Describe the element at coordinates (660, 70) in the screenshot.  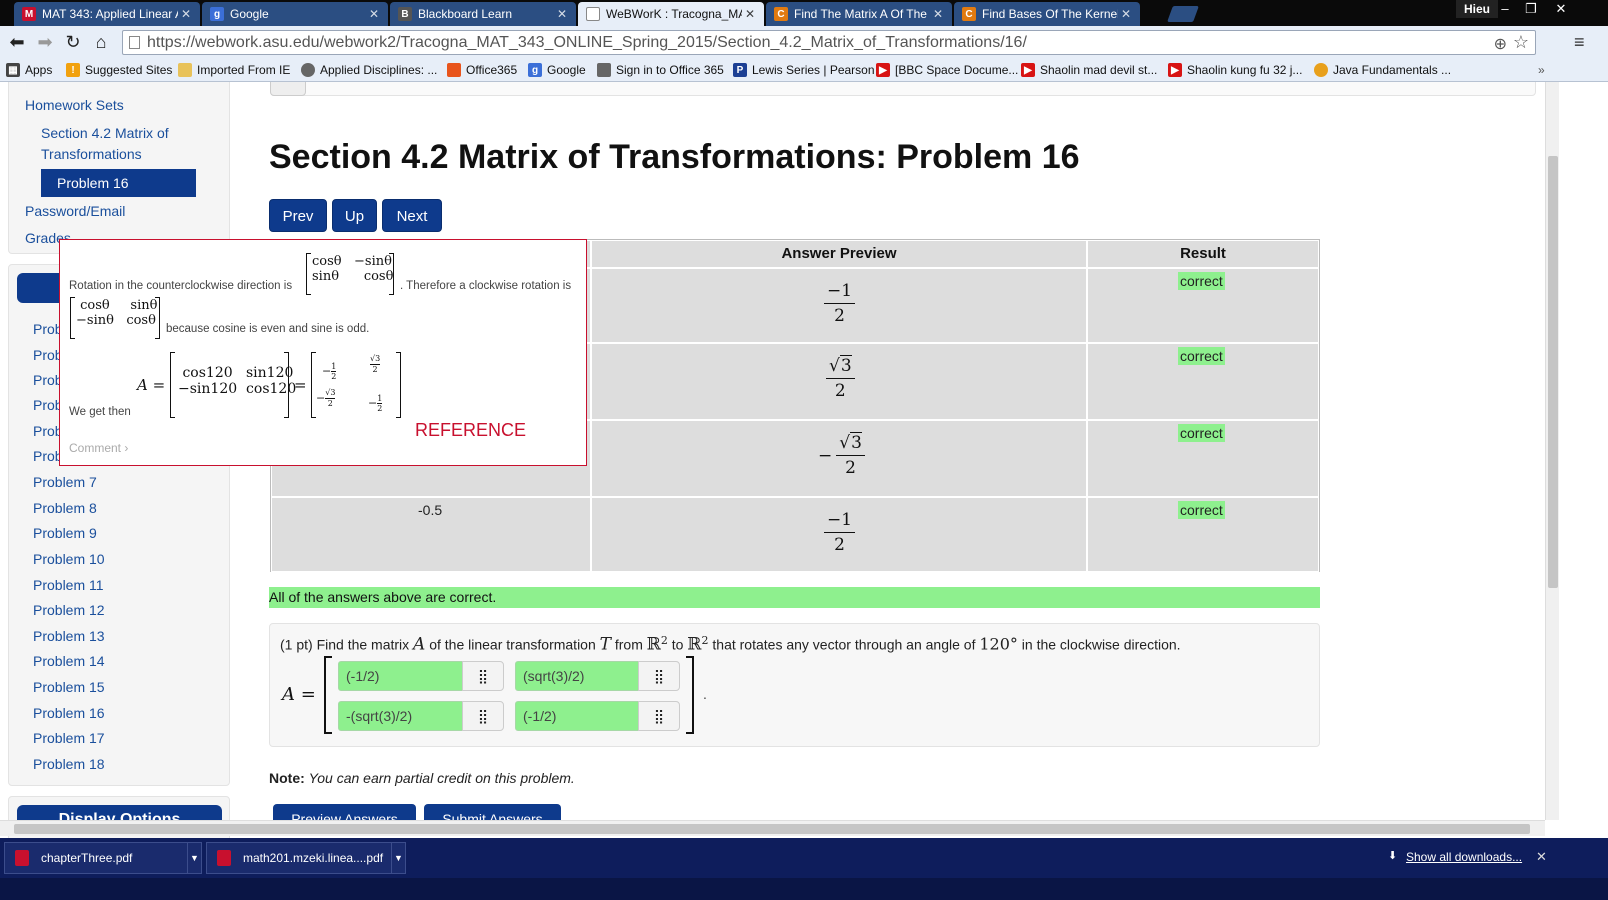
I see `bookmark-signin: Sign in to Office 365` at that location.